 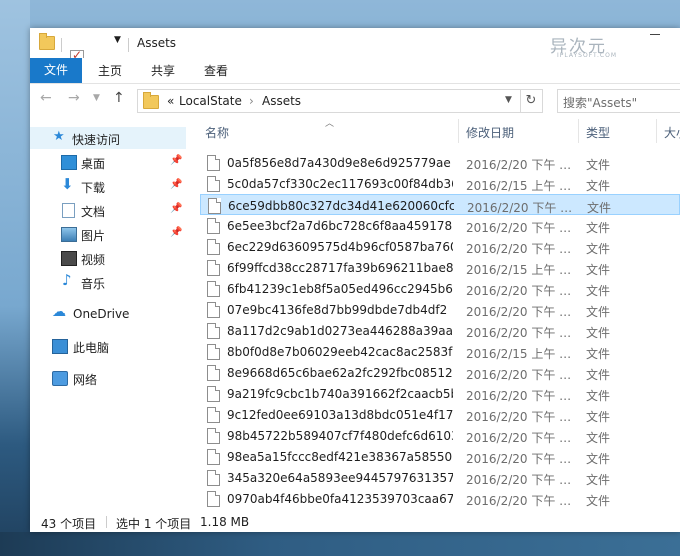 I want to click on nav-quick-access: ★ 快速访问, so click(x=108, y=138).